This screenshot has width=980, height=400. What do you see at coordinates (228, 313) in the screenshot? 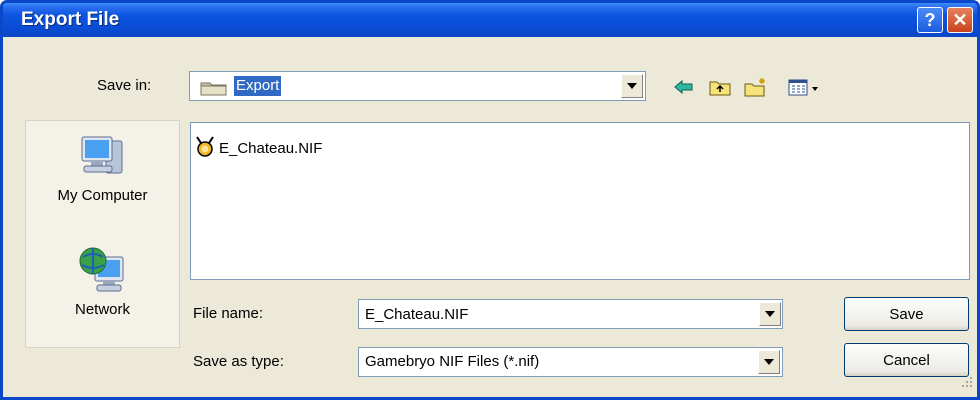
I see `file-name-label: File name:` at bounding box center [228, 313].